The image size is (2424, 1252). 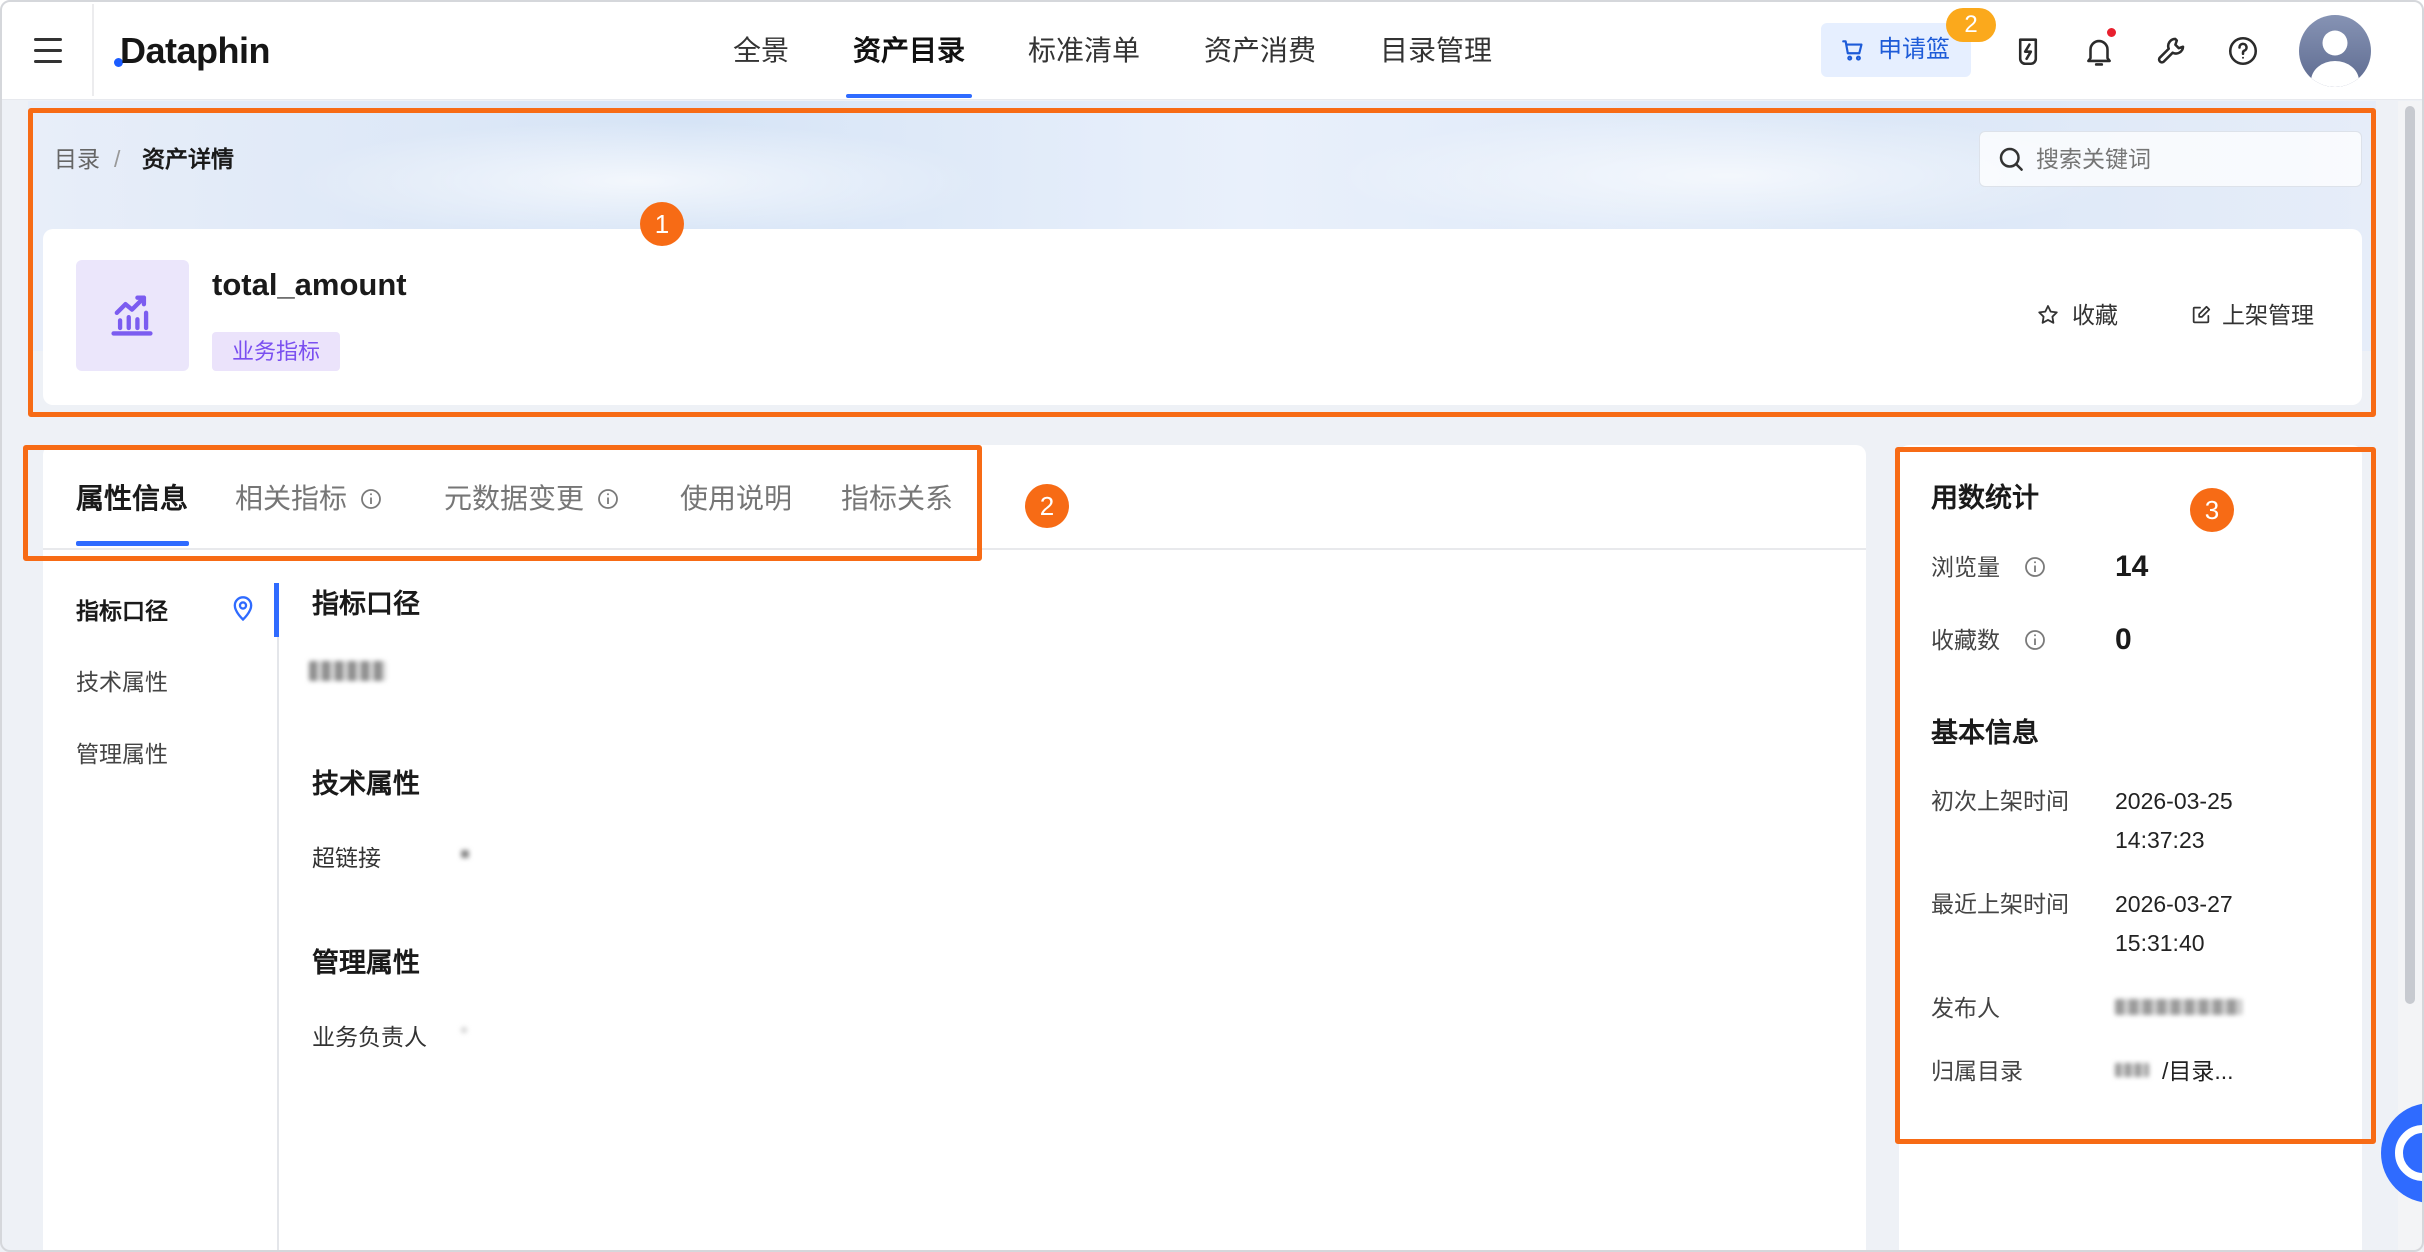 I want to click on tab-related-metrics: 相关指标, so click(x=291, y=499).